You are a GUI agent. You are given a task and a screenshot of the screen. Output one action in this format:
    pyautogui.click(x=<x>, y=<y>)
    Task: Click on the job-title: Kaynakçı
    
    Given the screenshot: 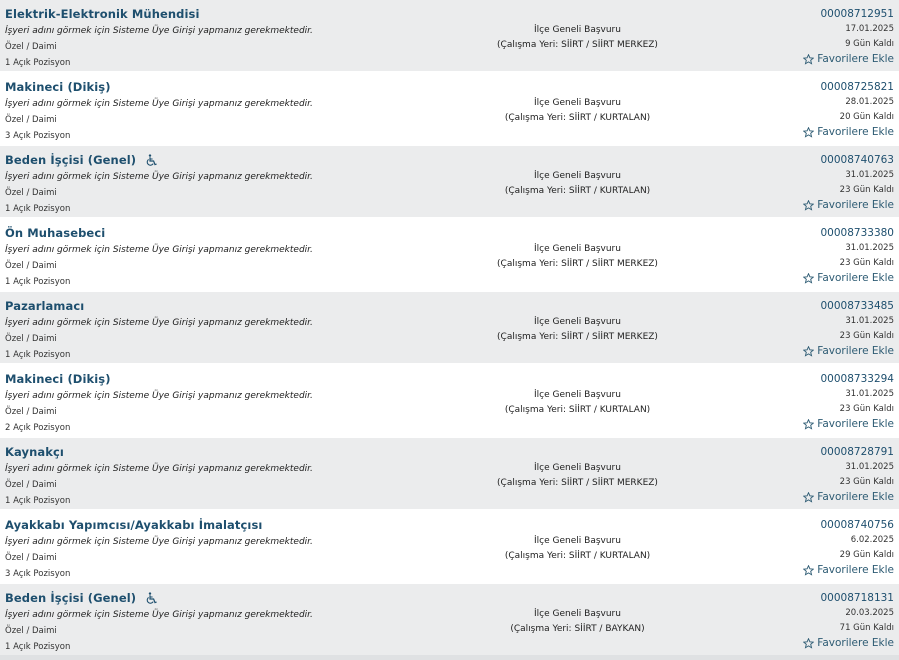 What is the action you would take?
    pyautogui.click(x=34, y=452)
    